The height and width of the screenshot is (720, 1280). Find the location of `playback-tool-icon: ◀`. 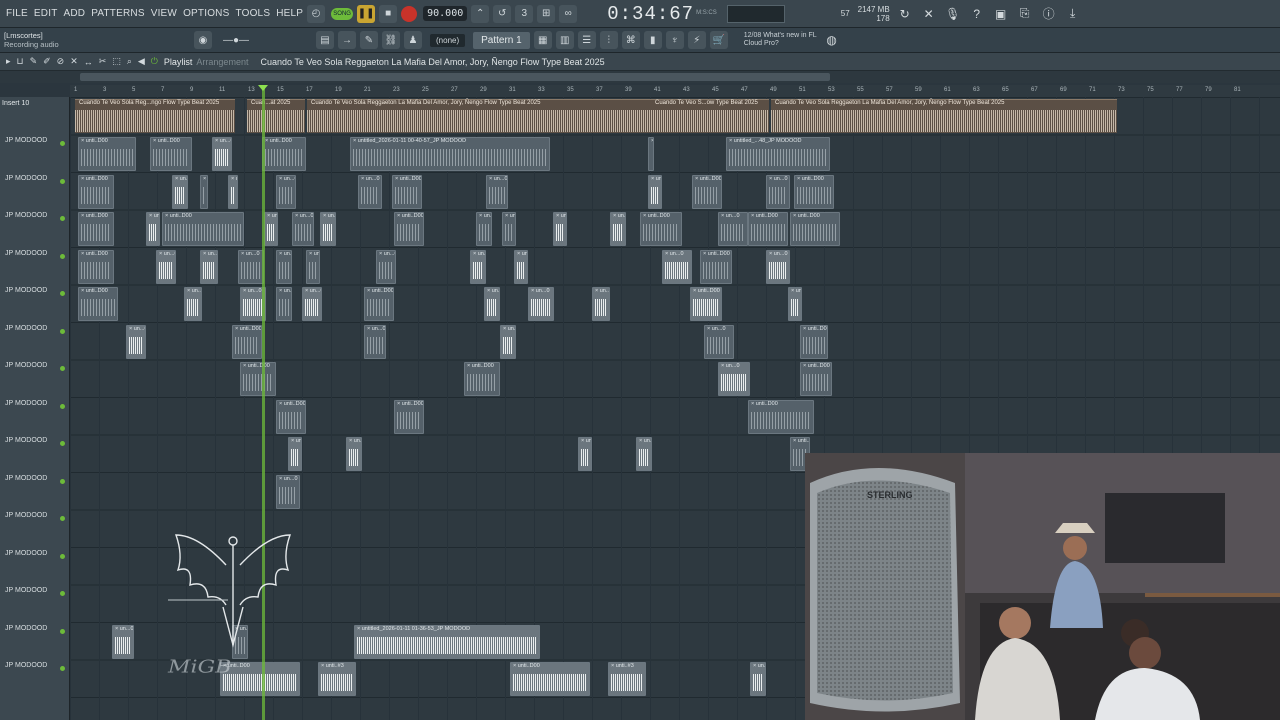

playback-tool-icon: ◀ is located at coordinates (141, 61).